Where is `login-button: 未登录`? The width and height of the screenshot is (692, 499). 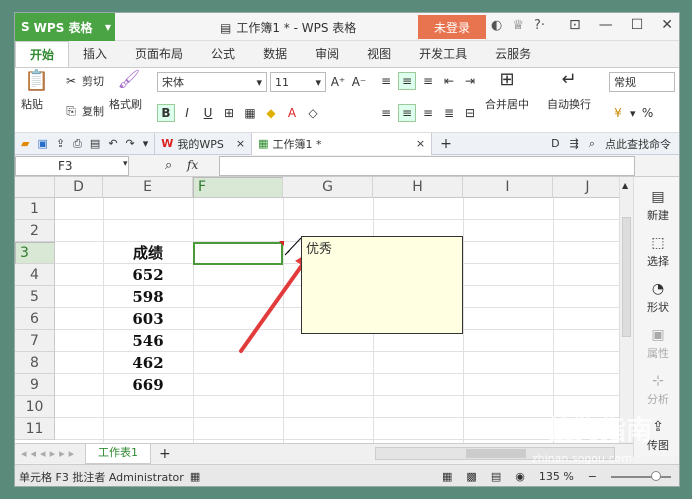
login-button: 未登录 is located at coordinates (452, 27).